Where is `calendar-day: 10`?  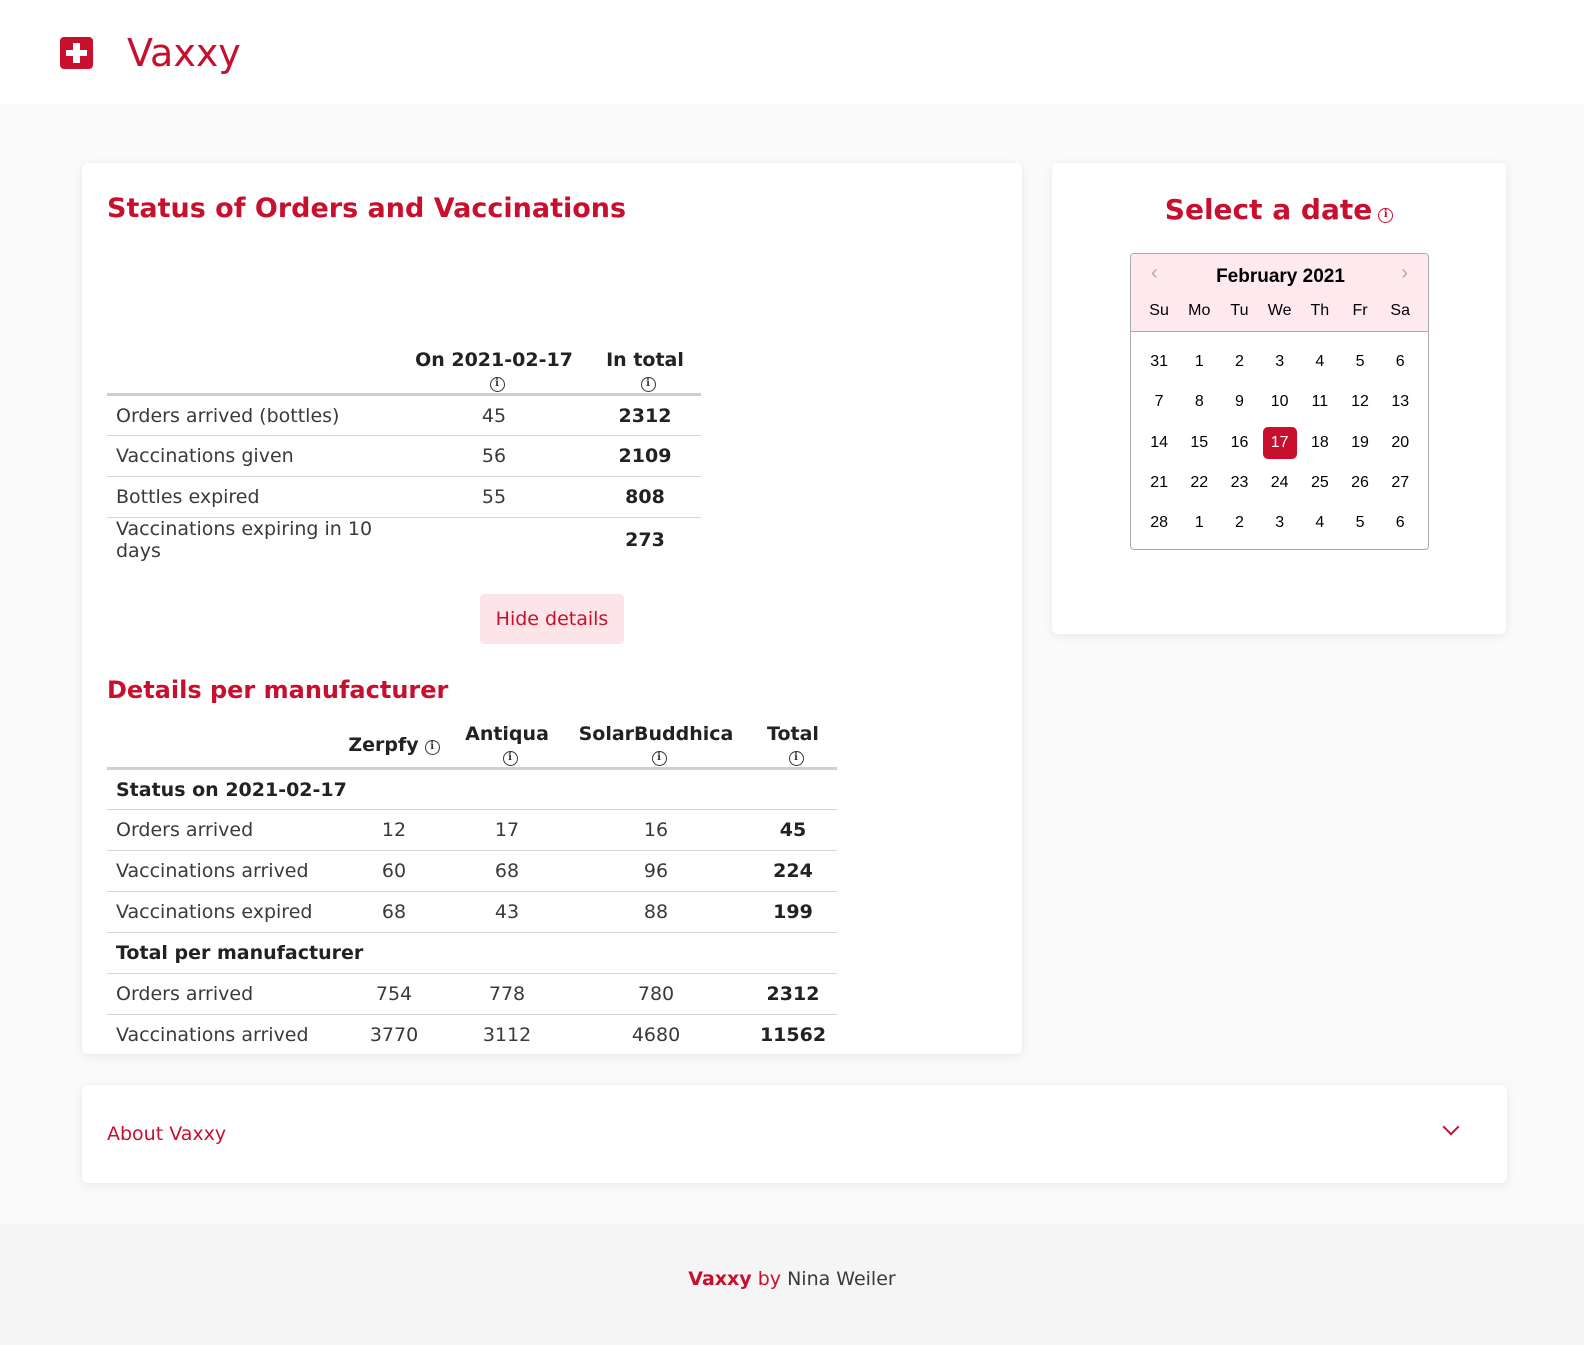
calendar-day: 10 is located at coordinates (1280, 402).